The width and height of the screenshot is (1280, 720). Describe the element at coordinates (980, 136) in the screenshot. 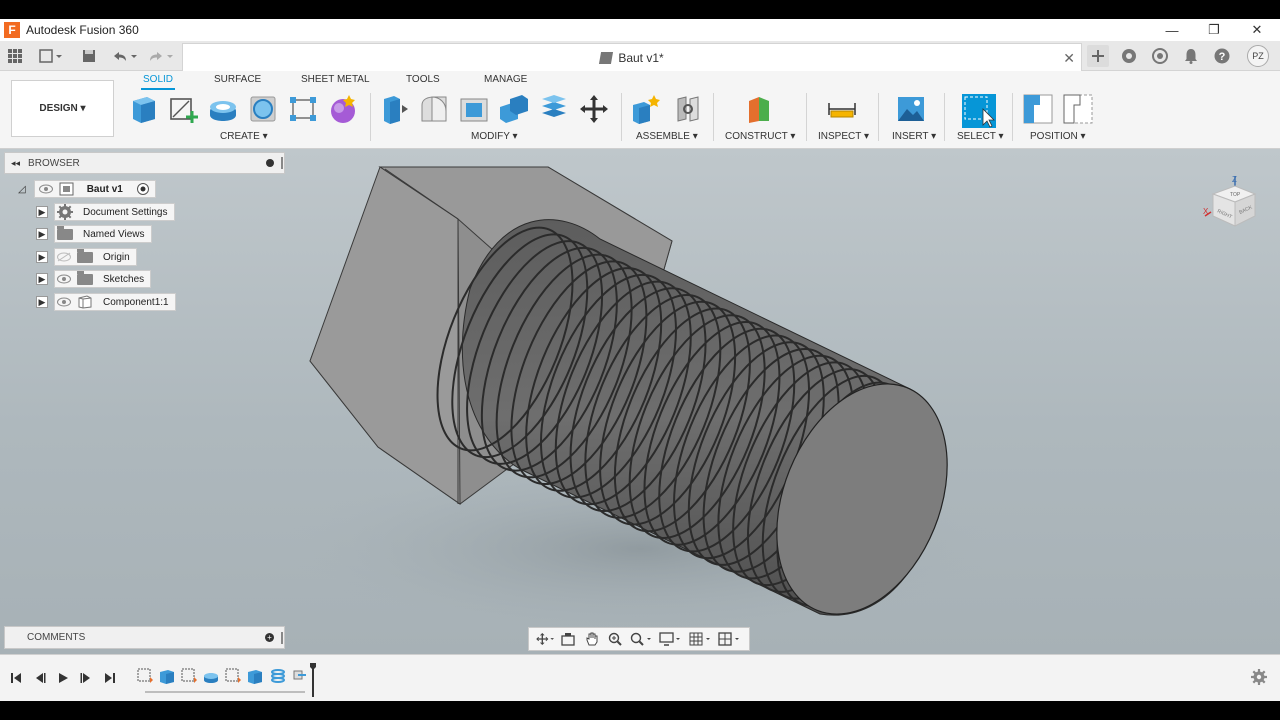

I see `select-group-label: SELECT ▾` at that location.